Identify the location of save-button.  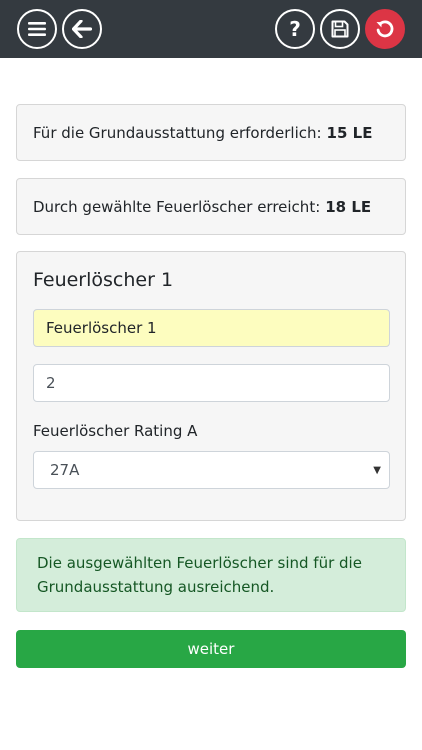
(340, 29).